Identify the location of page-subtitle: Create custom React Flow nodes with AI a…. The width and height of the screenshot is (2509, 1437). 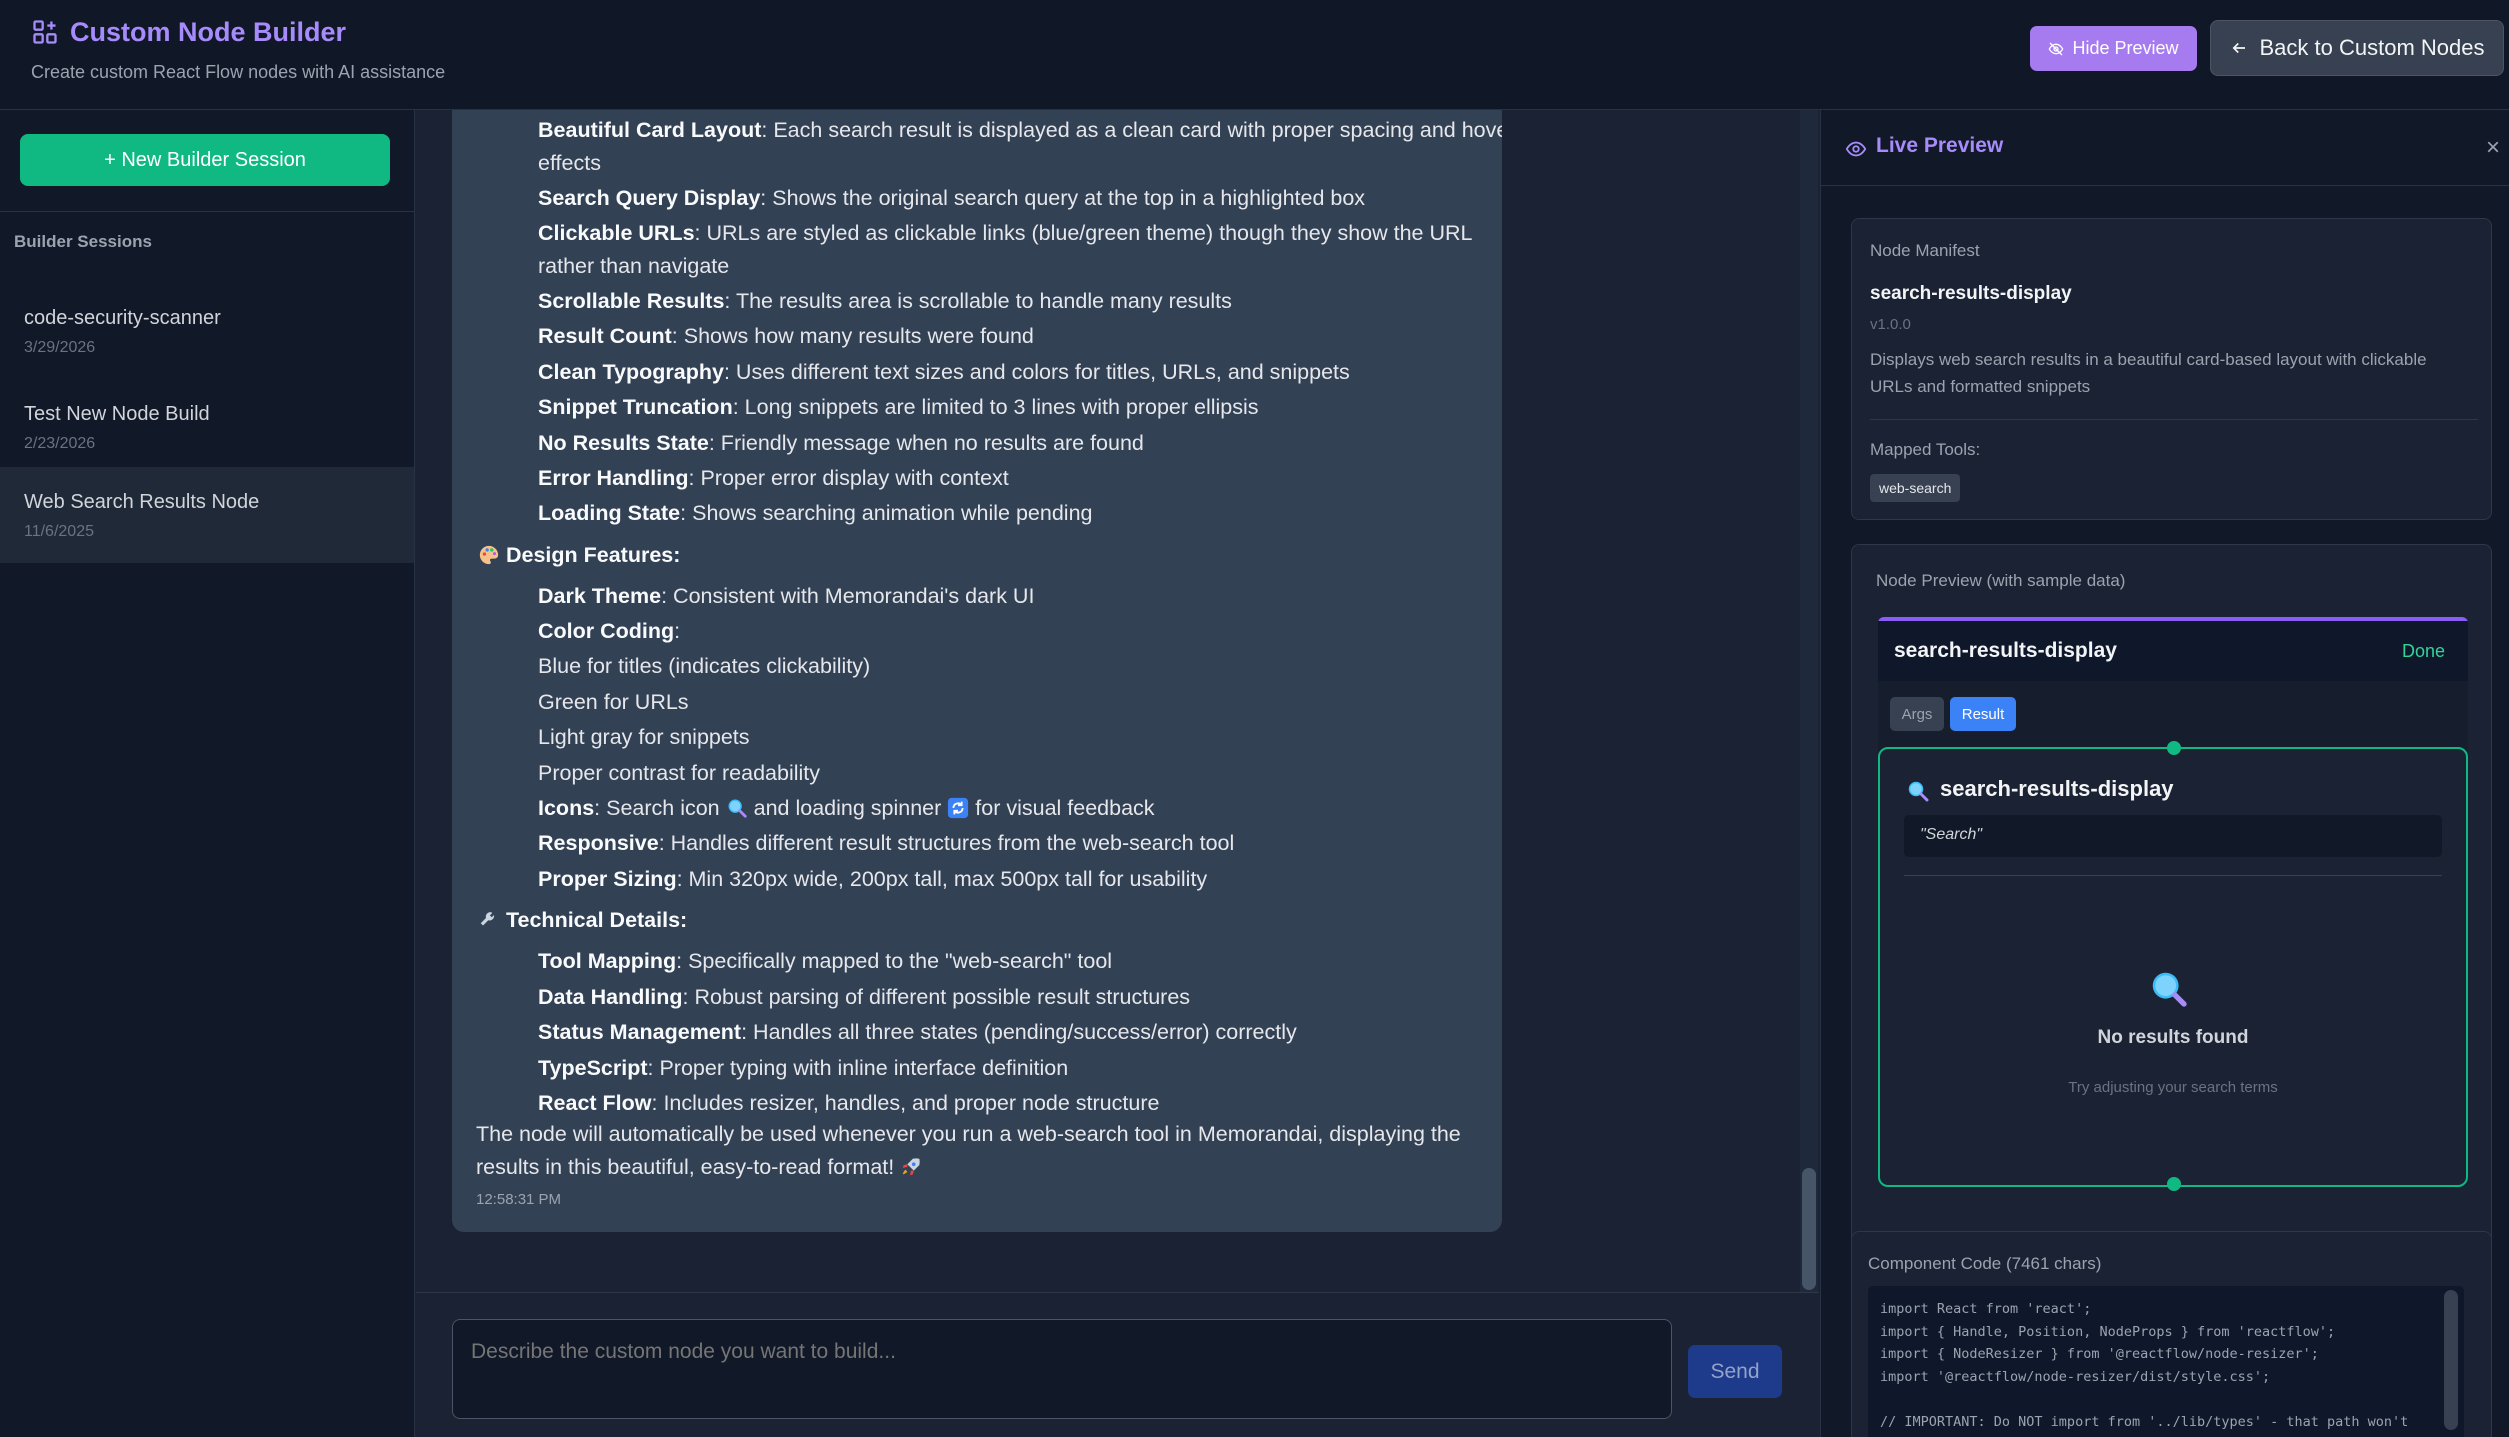
(238, 72).